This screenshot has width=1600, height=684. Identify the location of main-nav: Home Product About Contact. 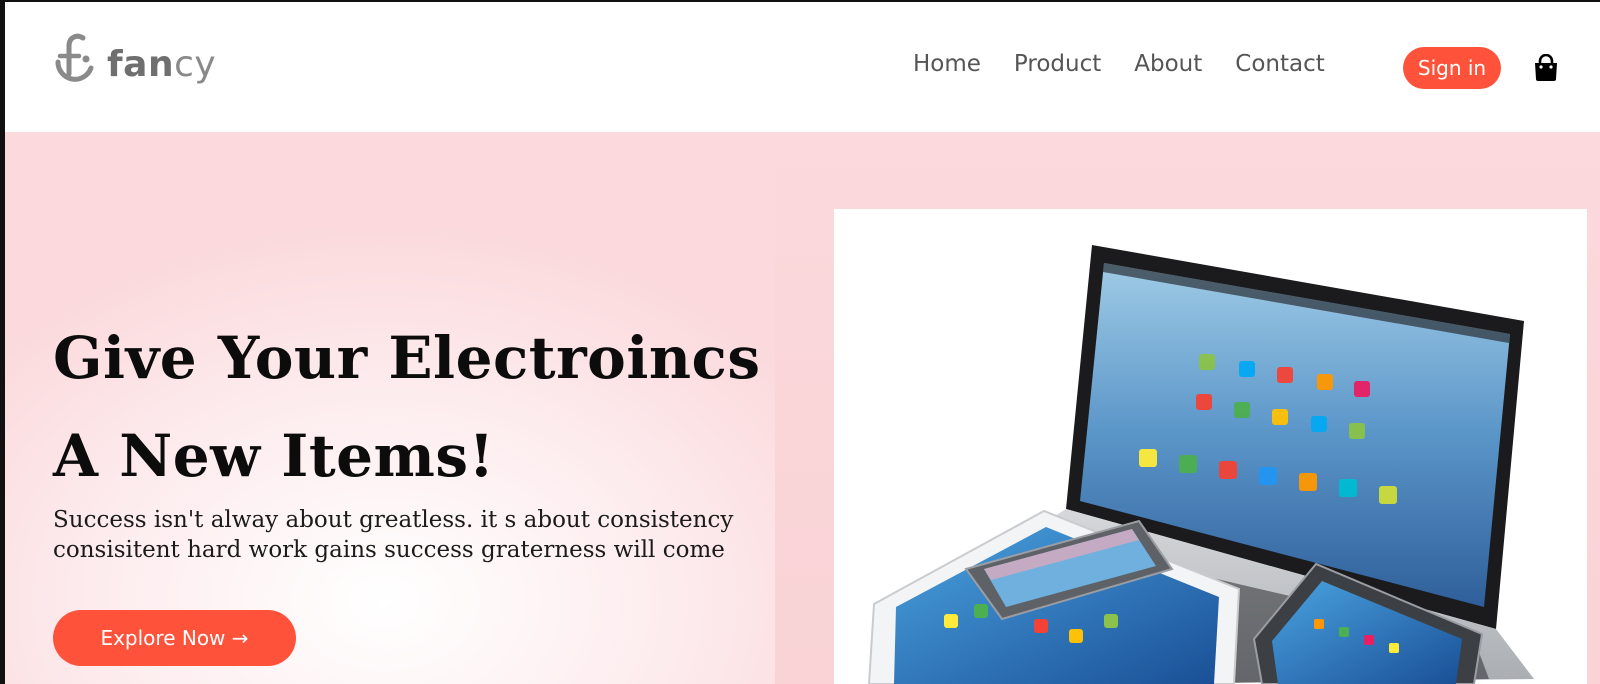
(1135, 64).